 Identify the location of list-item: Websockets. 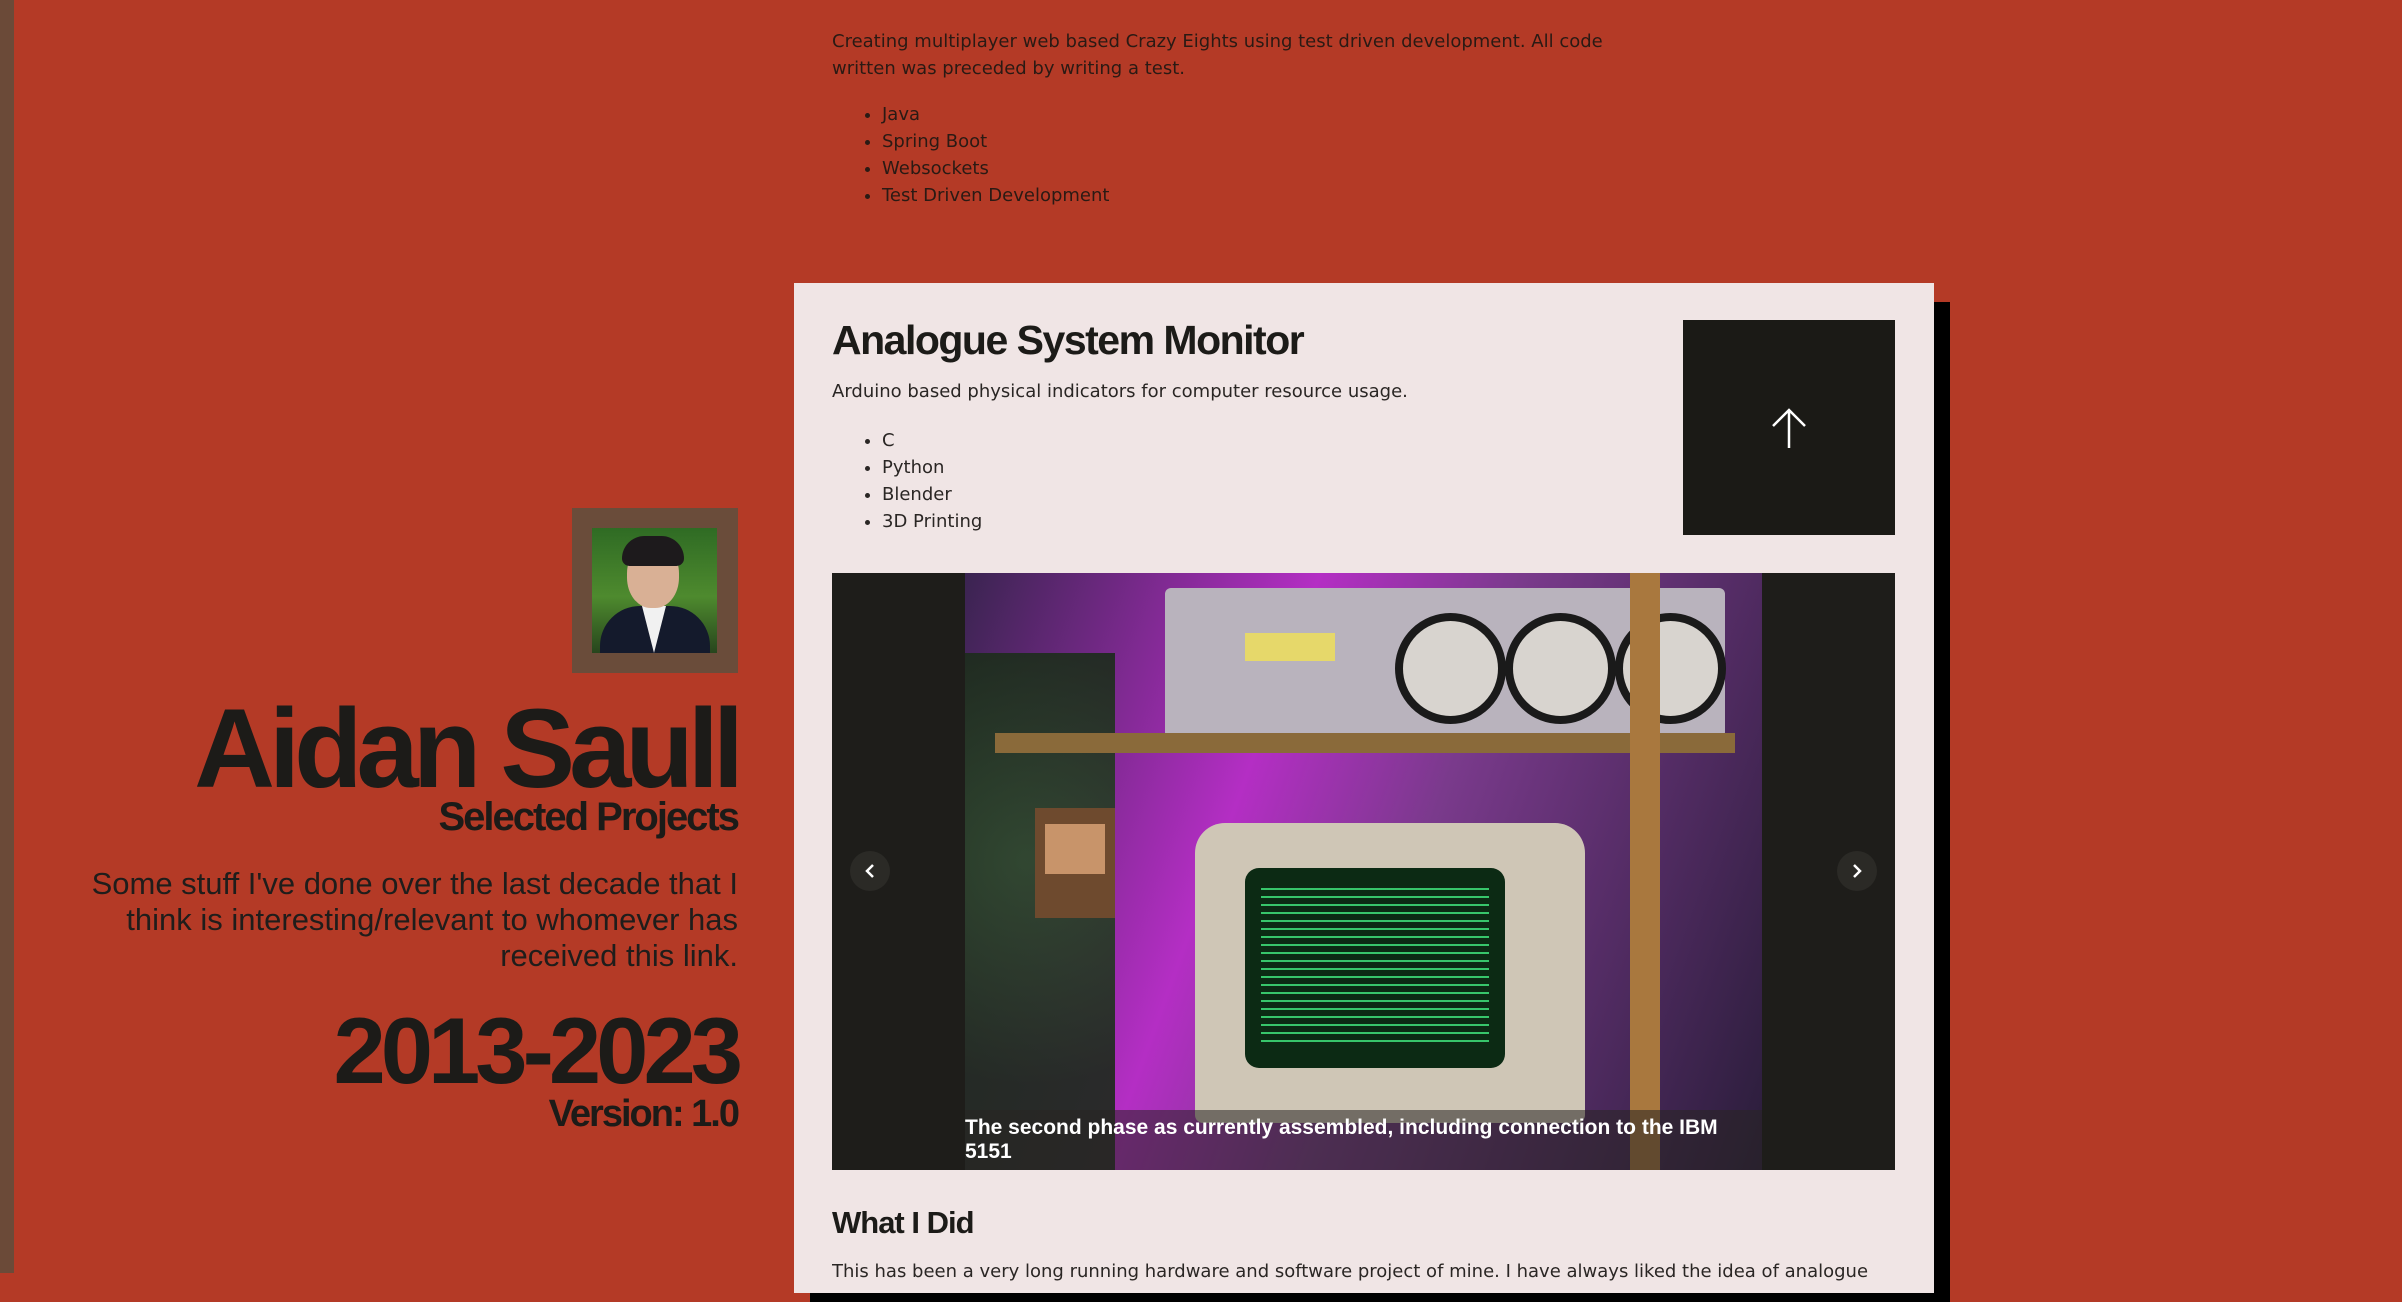
(995, 168).